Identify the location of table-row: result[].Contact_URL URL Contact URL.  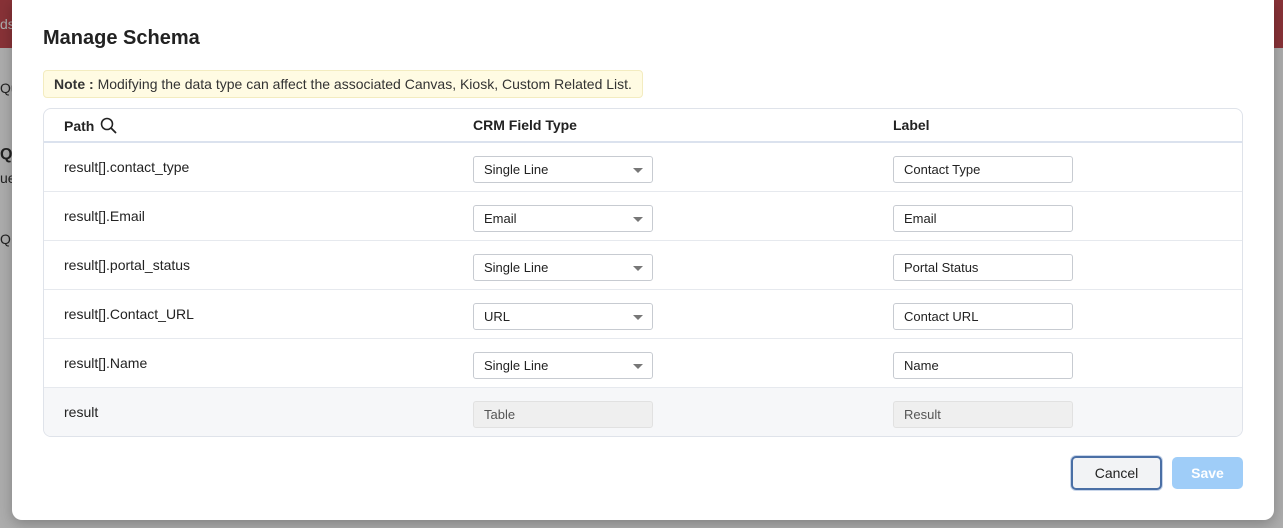
(643, 314).